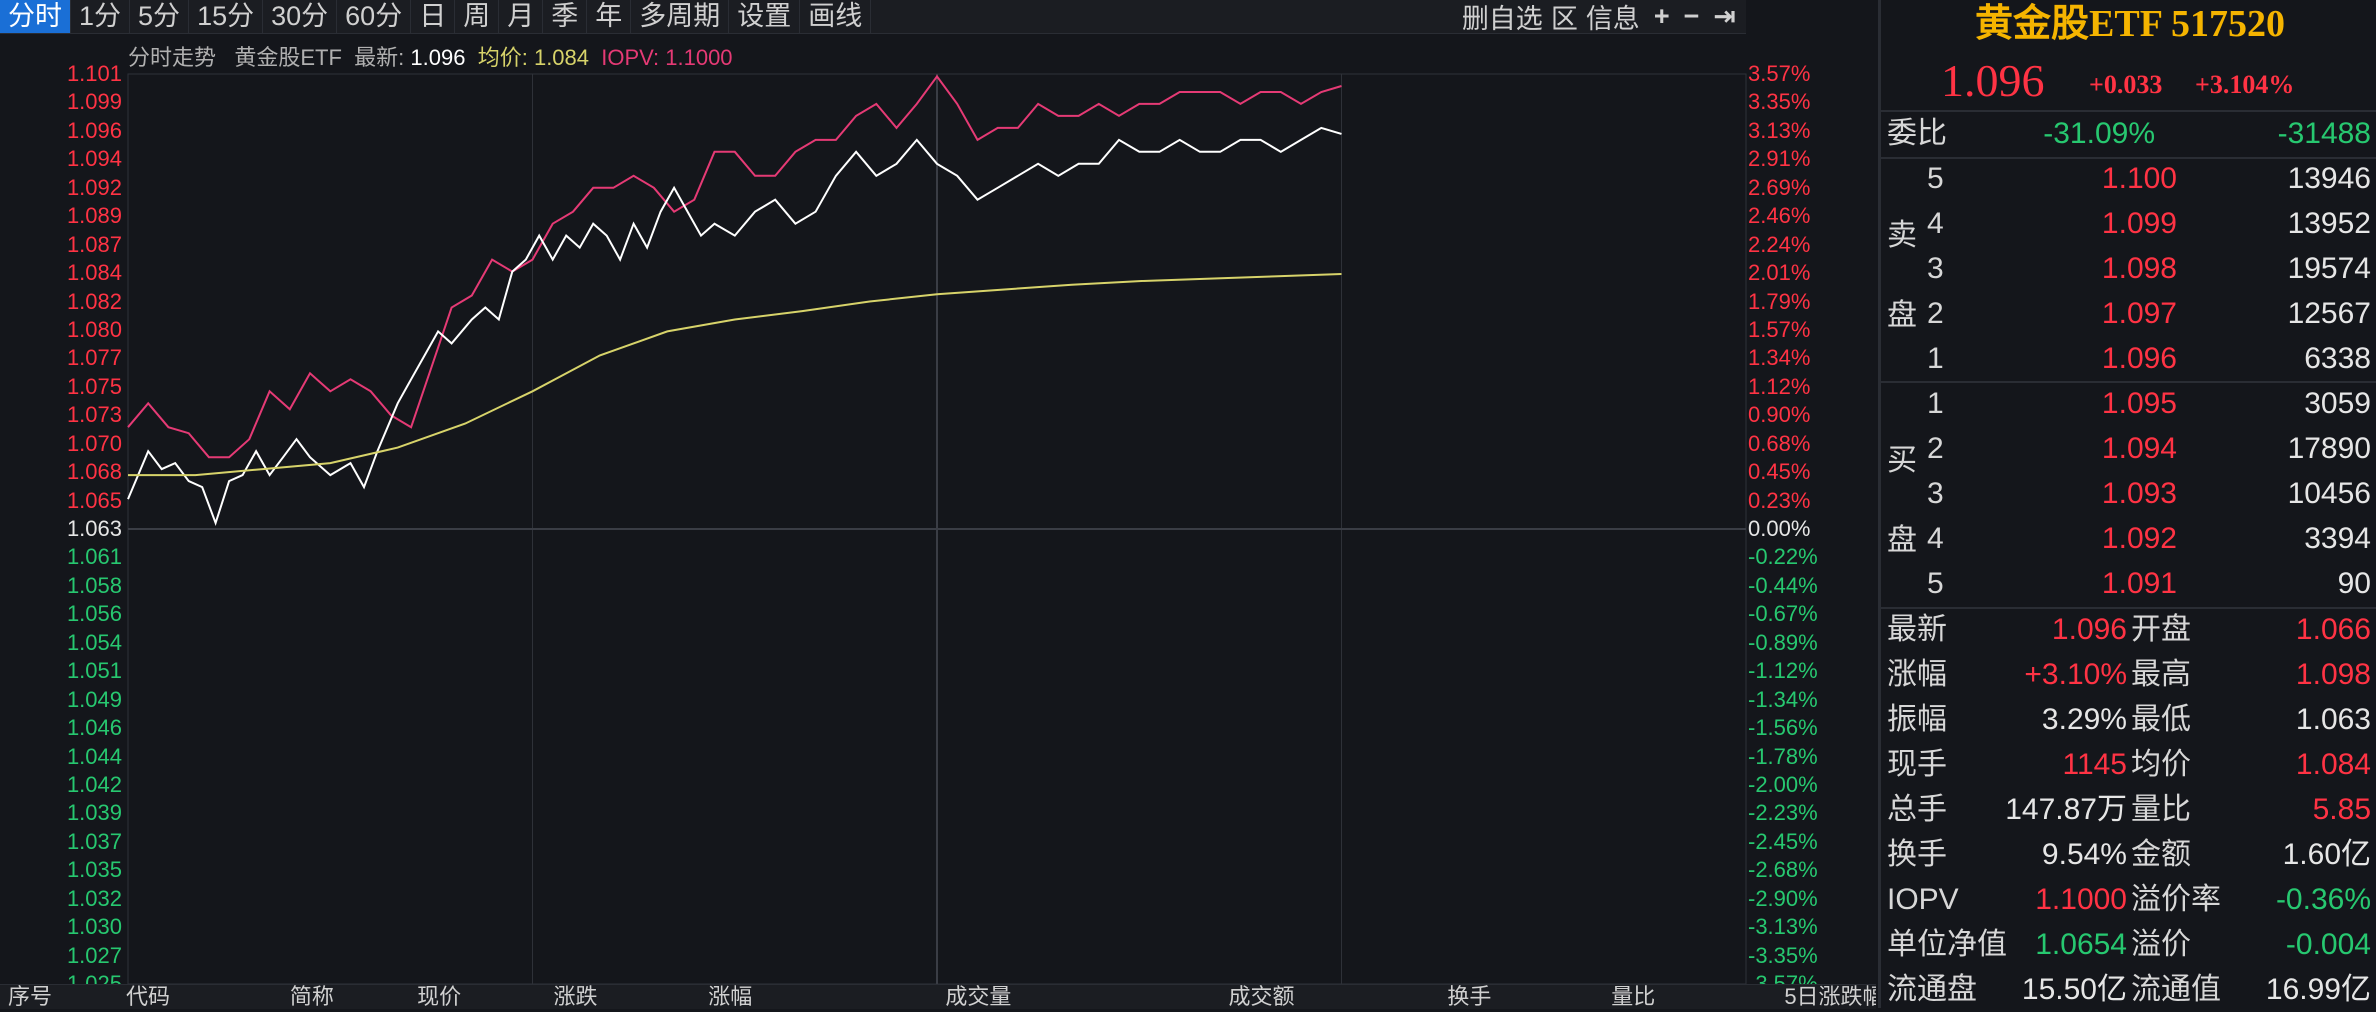 This screenshot has width=2376, height=1012. Describe the element at coordinates (1935, 178) in the screenshot. I see `asks-level: 5` at that location.